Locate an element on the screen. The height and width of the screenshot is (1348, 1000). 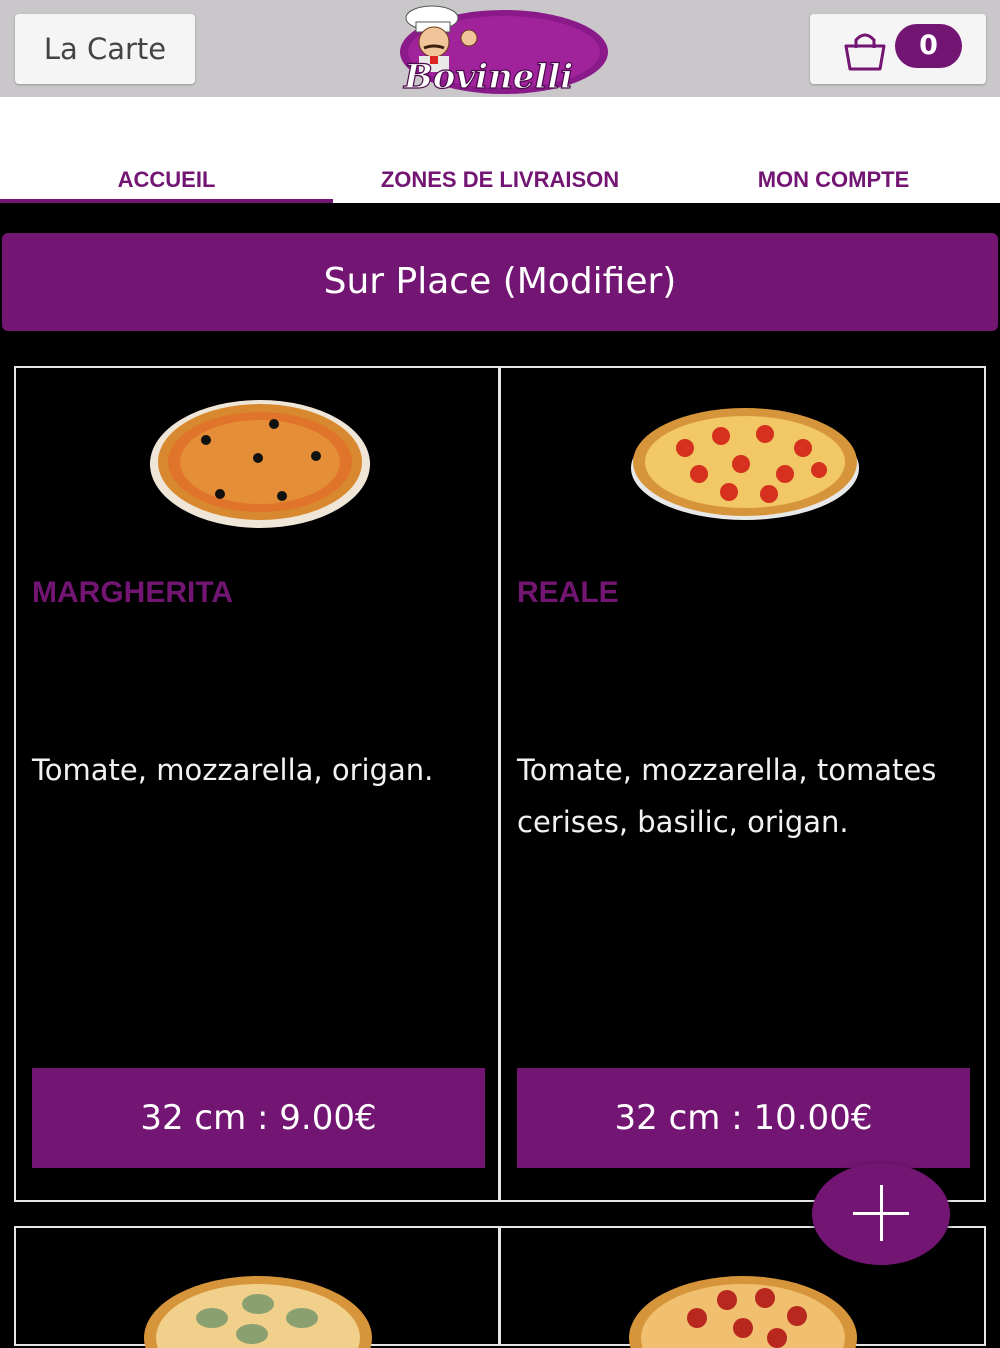
top-bar: La Carte Bovinelli 0 is located at coordinates (500, 49).